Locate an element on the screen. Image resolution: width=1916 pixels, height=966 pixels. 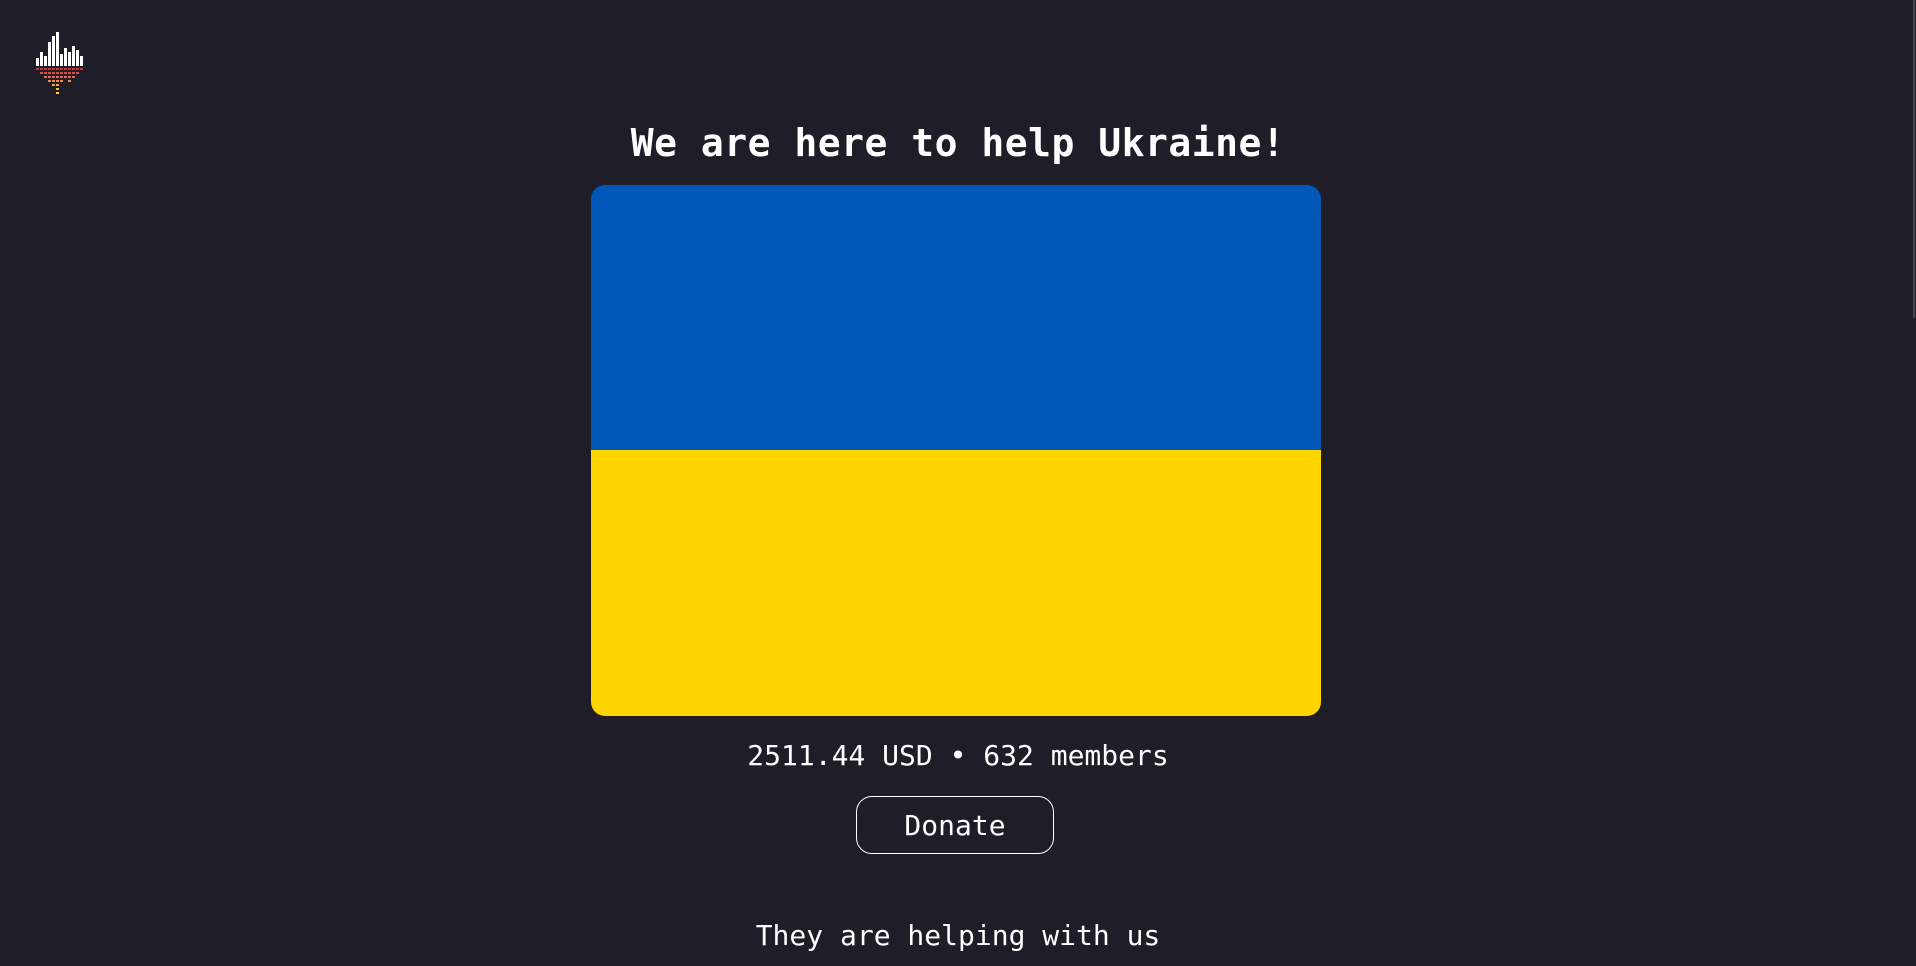
helpers-heading: They are helping with us is located at coordinates (958, 935).